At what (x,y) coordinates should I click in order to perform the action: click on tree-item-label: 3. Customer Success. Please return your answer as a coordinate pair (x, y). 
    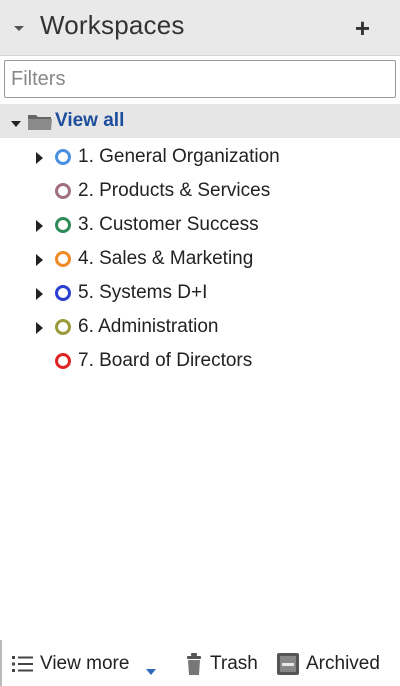
    Looking at the image, I should click on (168, 224).